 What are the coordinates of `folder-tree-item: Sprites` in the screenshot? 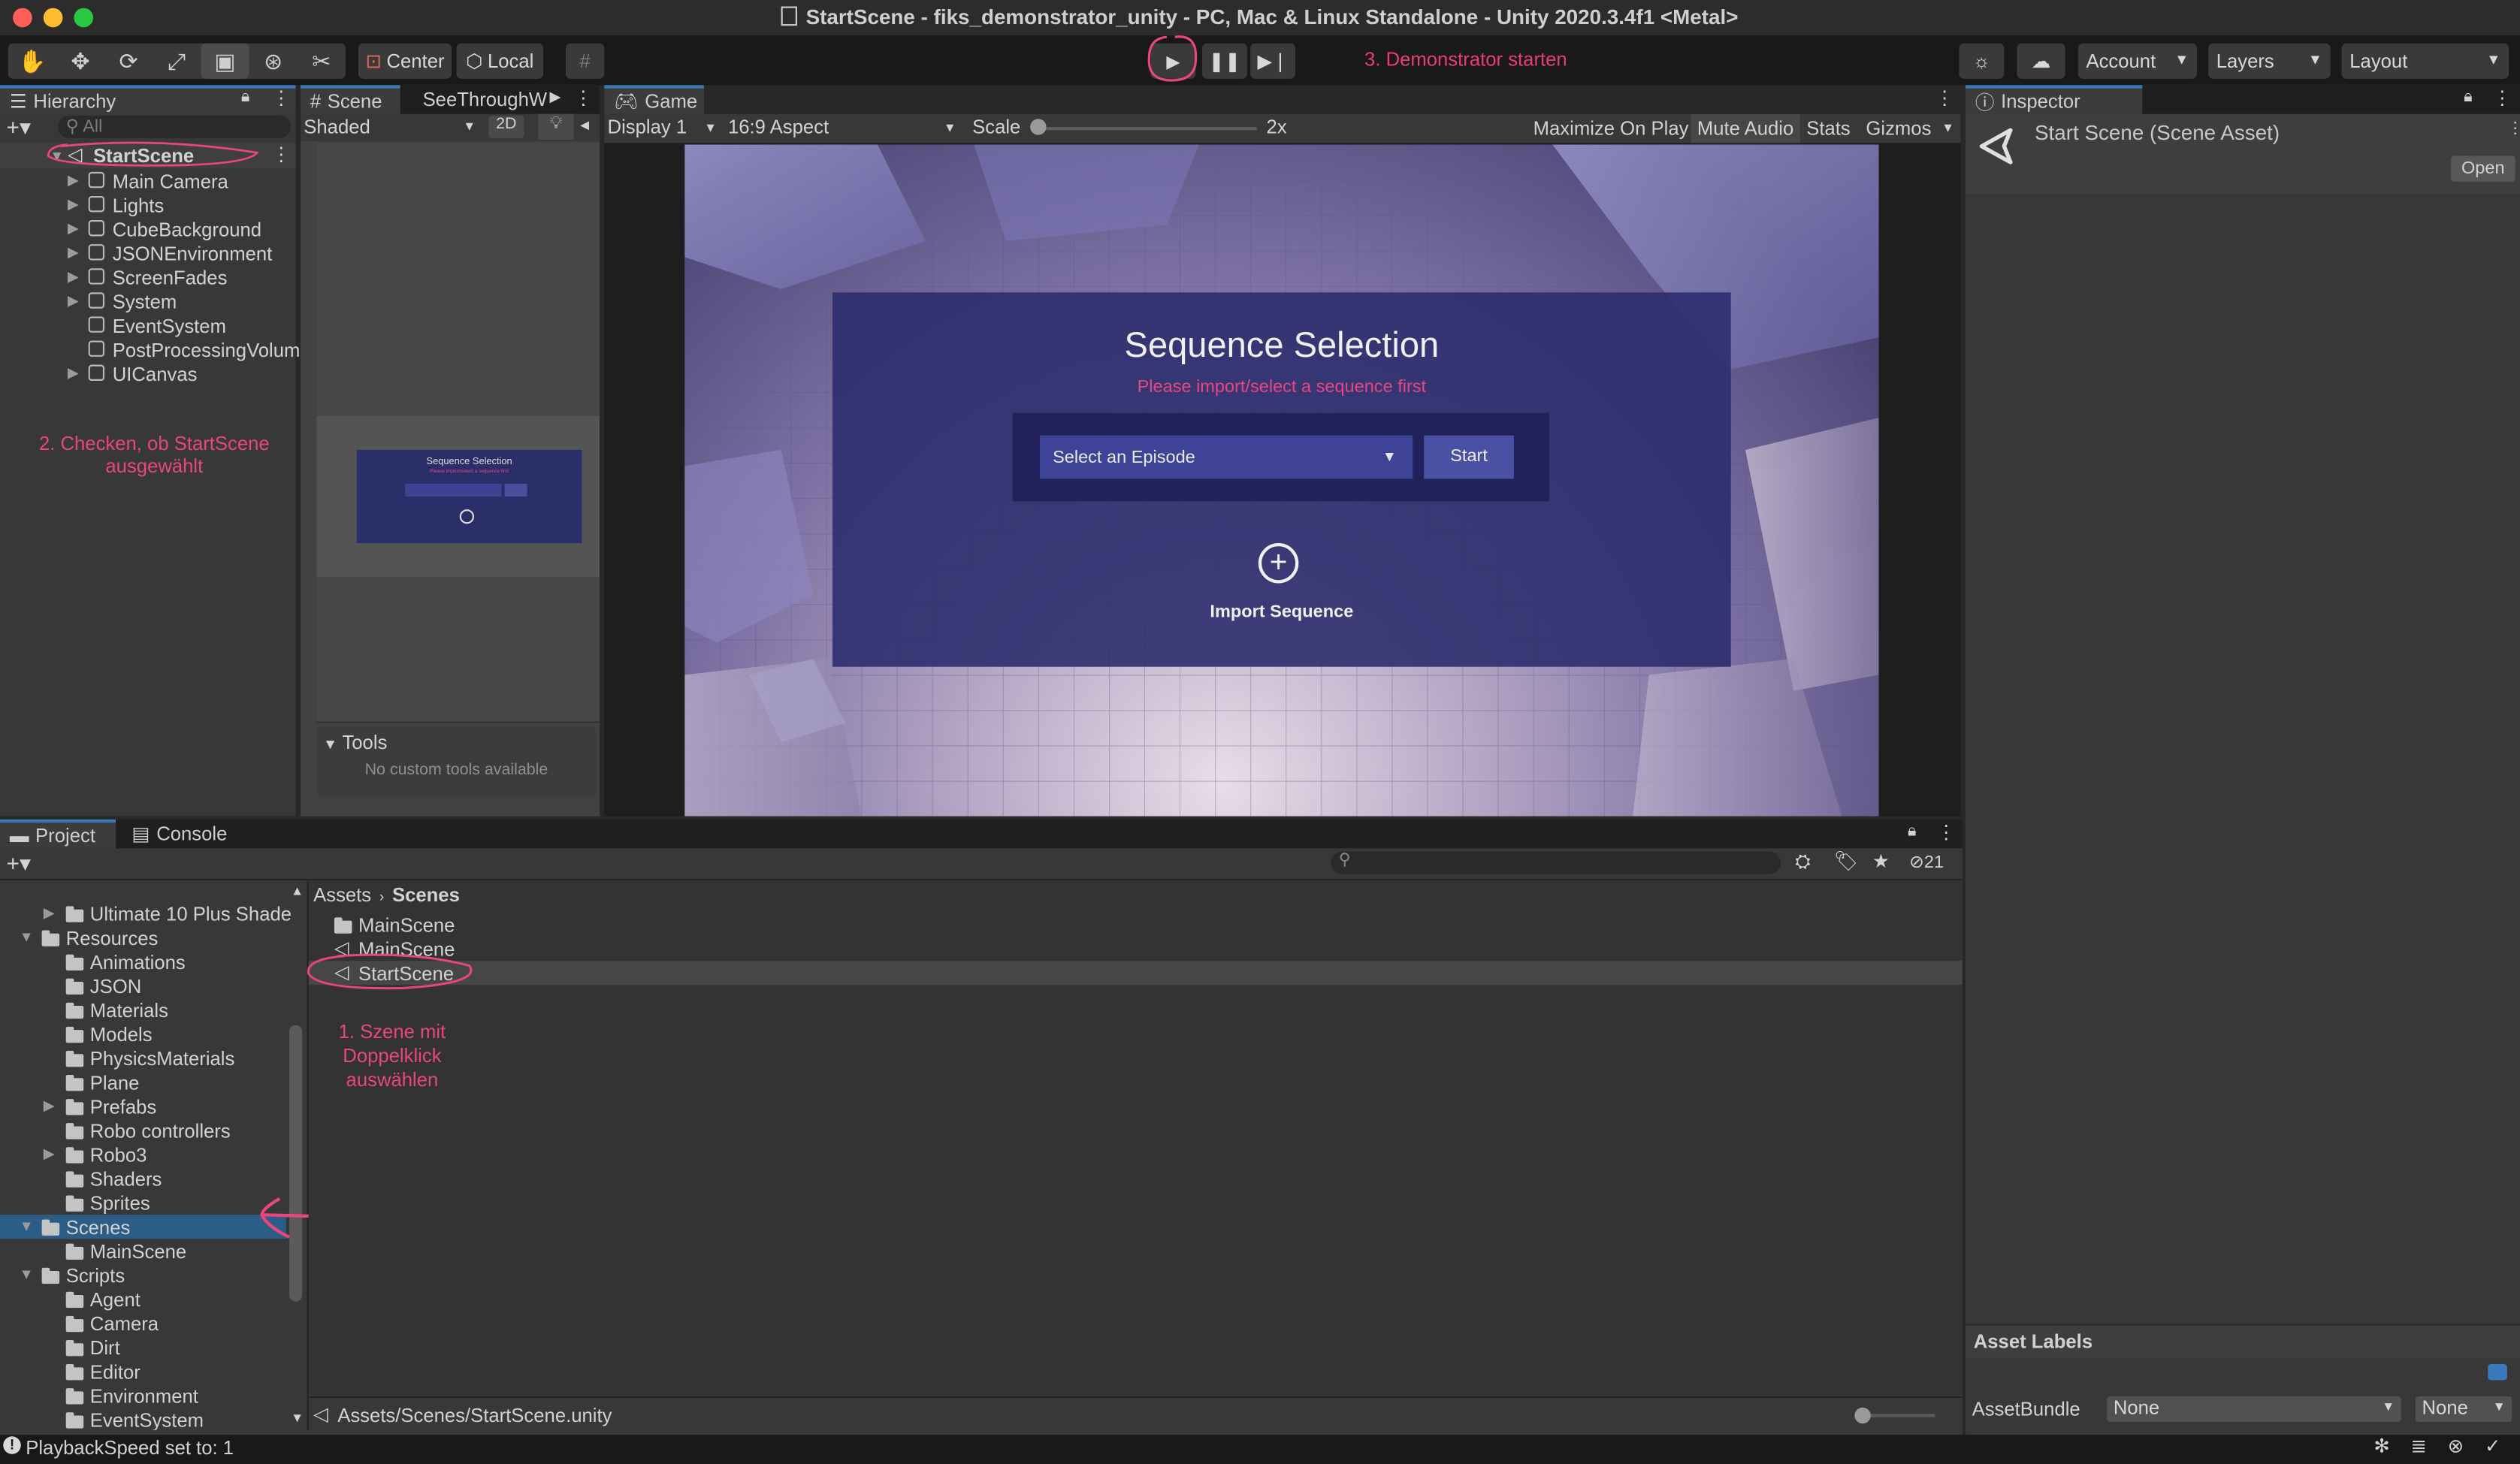 It's located at (143, 1203).